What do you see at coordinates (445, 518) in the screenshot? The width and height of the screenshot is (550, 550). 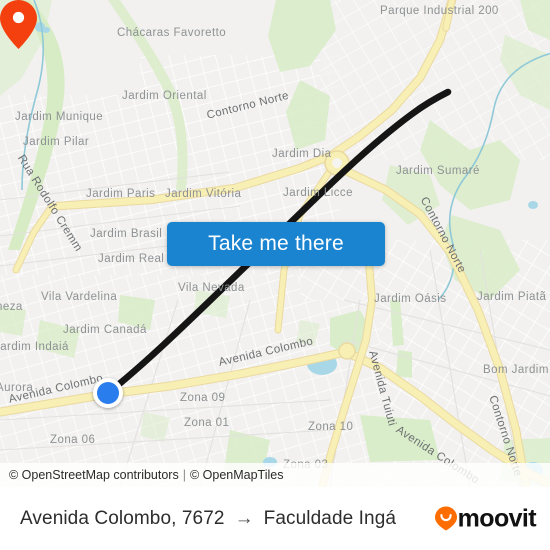 I see `moovit-pin-icon` at bounding box center [445, 518].